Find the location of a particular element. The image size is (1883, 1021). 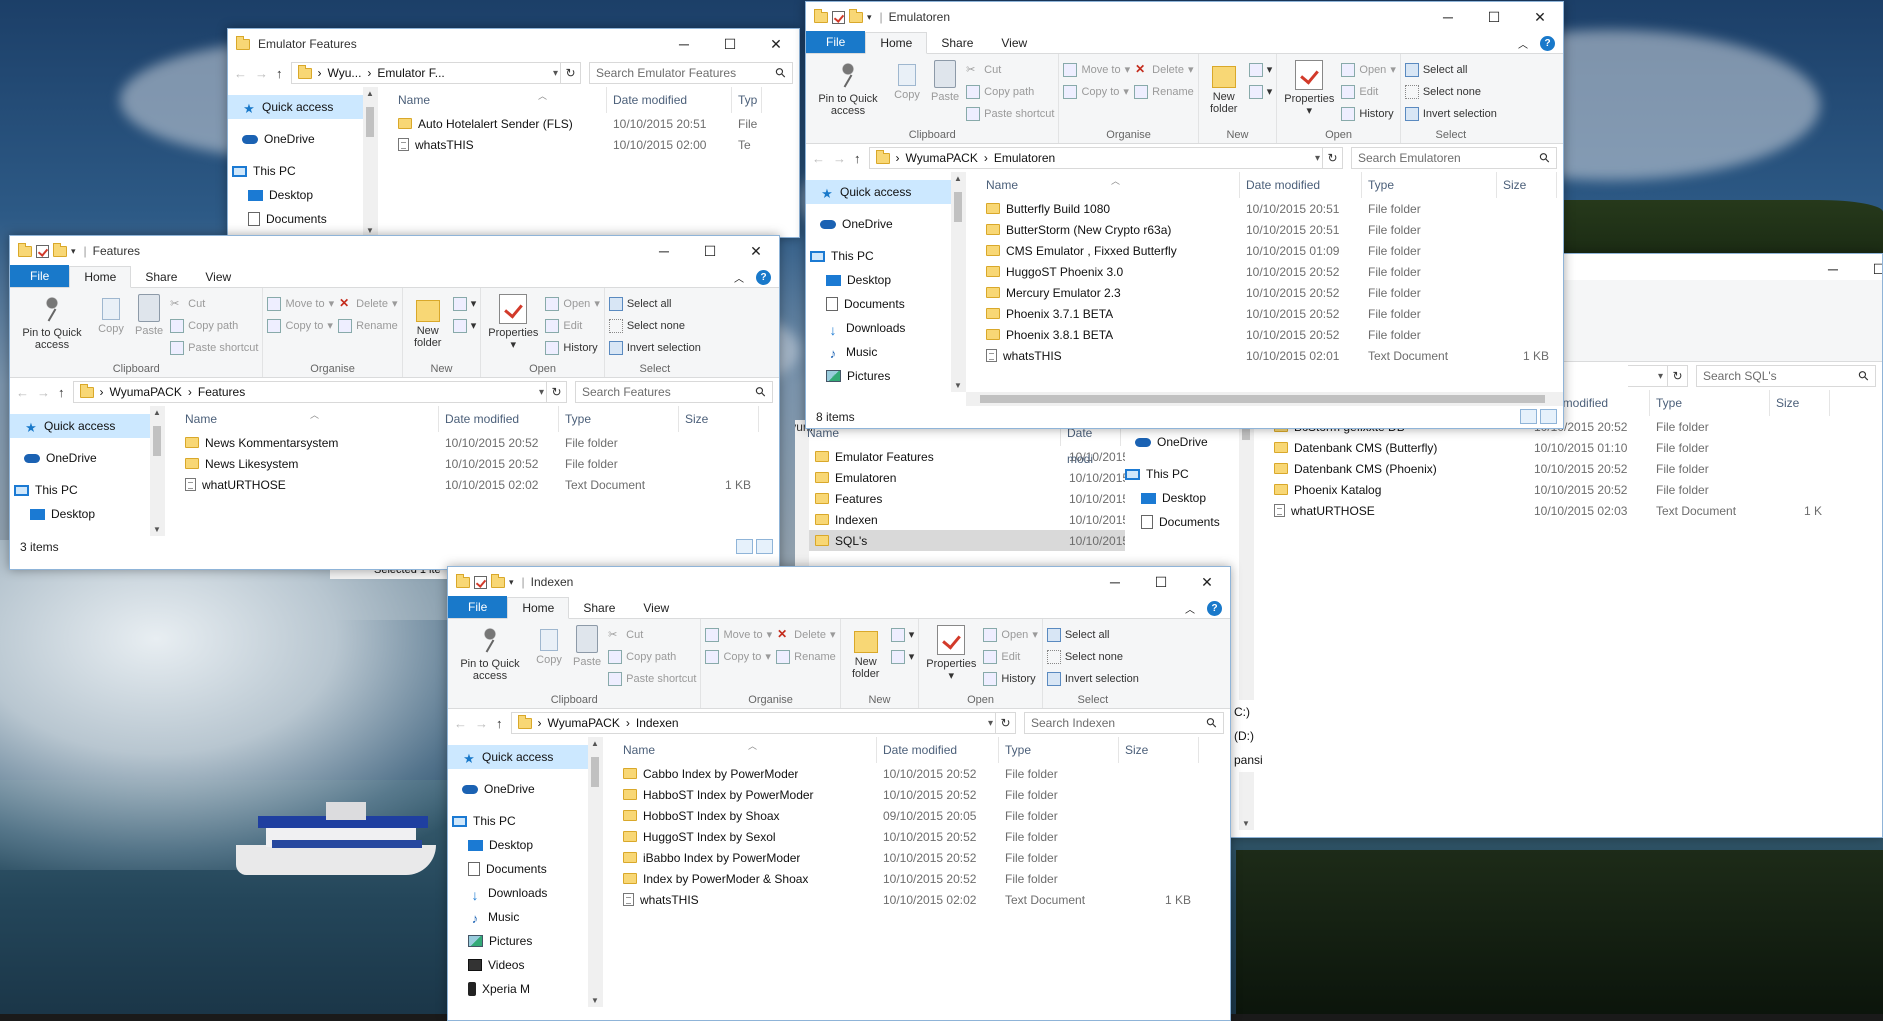

folder-row: Features 10/10/2015 is located at coordinates (960, 498).